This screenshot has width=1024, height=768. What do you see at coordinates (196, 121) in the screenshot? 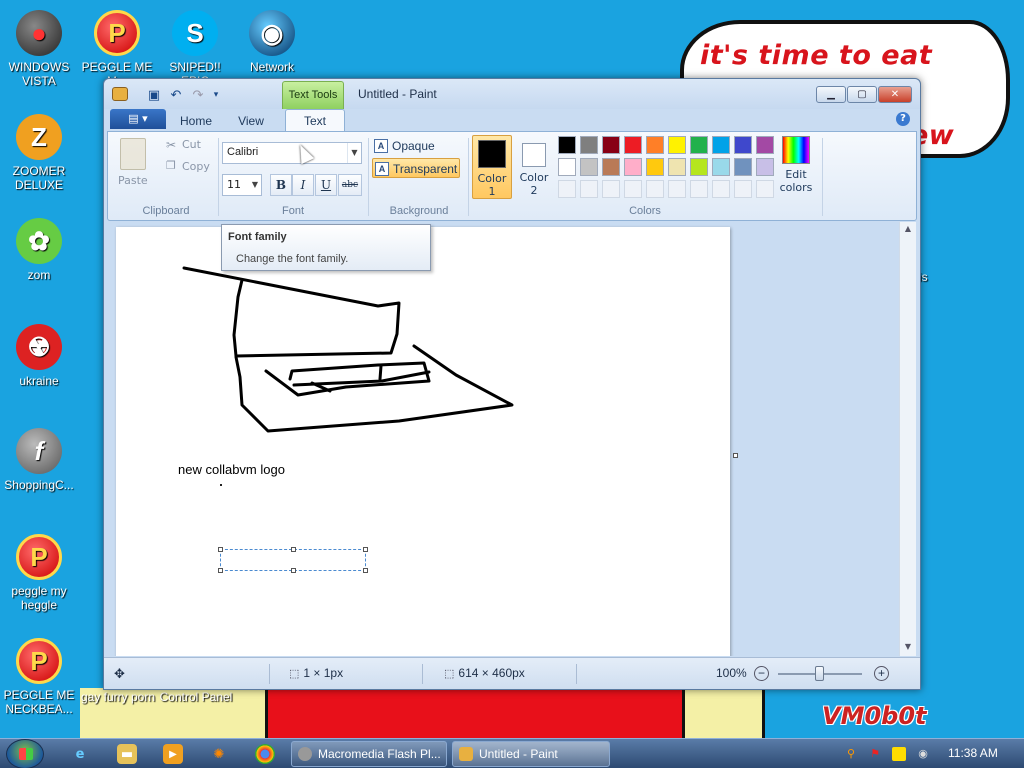
I see `tab-home: Home` at bounding box center [196, 121].